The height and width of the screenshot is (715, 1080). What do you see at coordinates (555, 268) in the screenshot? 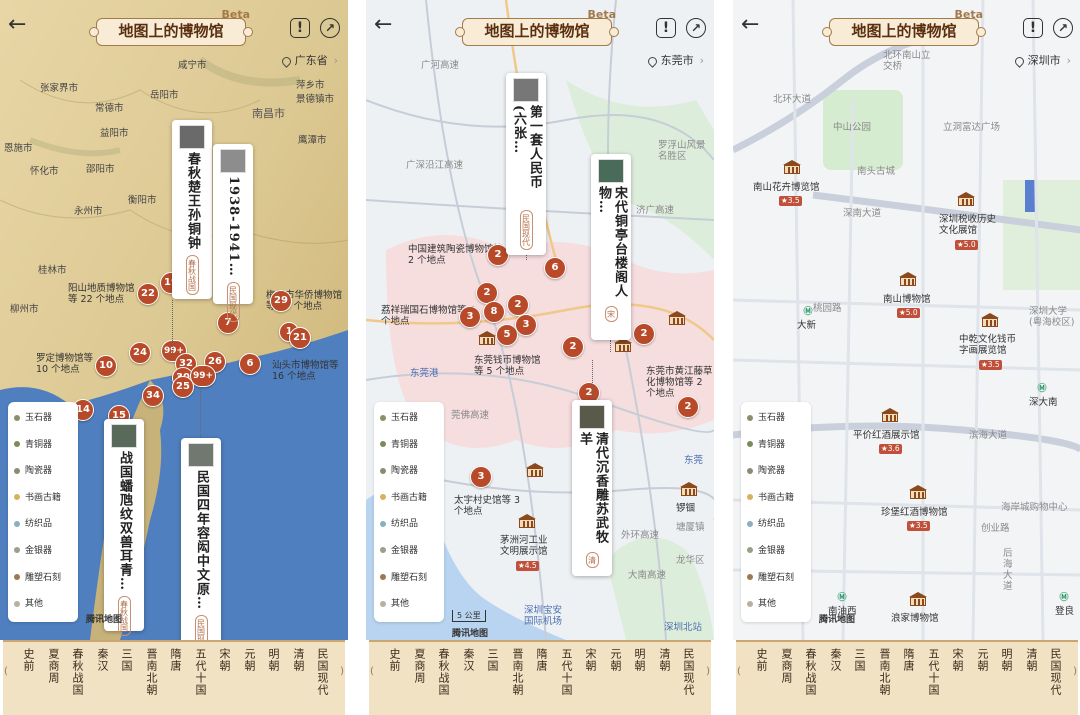
I see `cluster-marker: 6` at bounding box center [555, 268].